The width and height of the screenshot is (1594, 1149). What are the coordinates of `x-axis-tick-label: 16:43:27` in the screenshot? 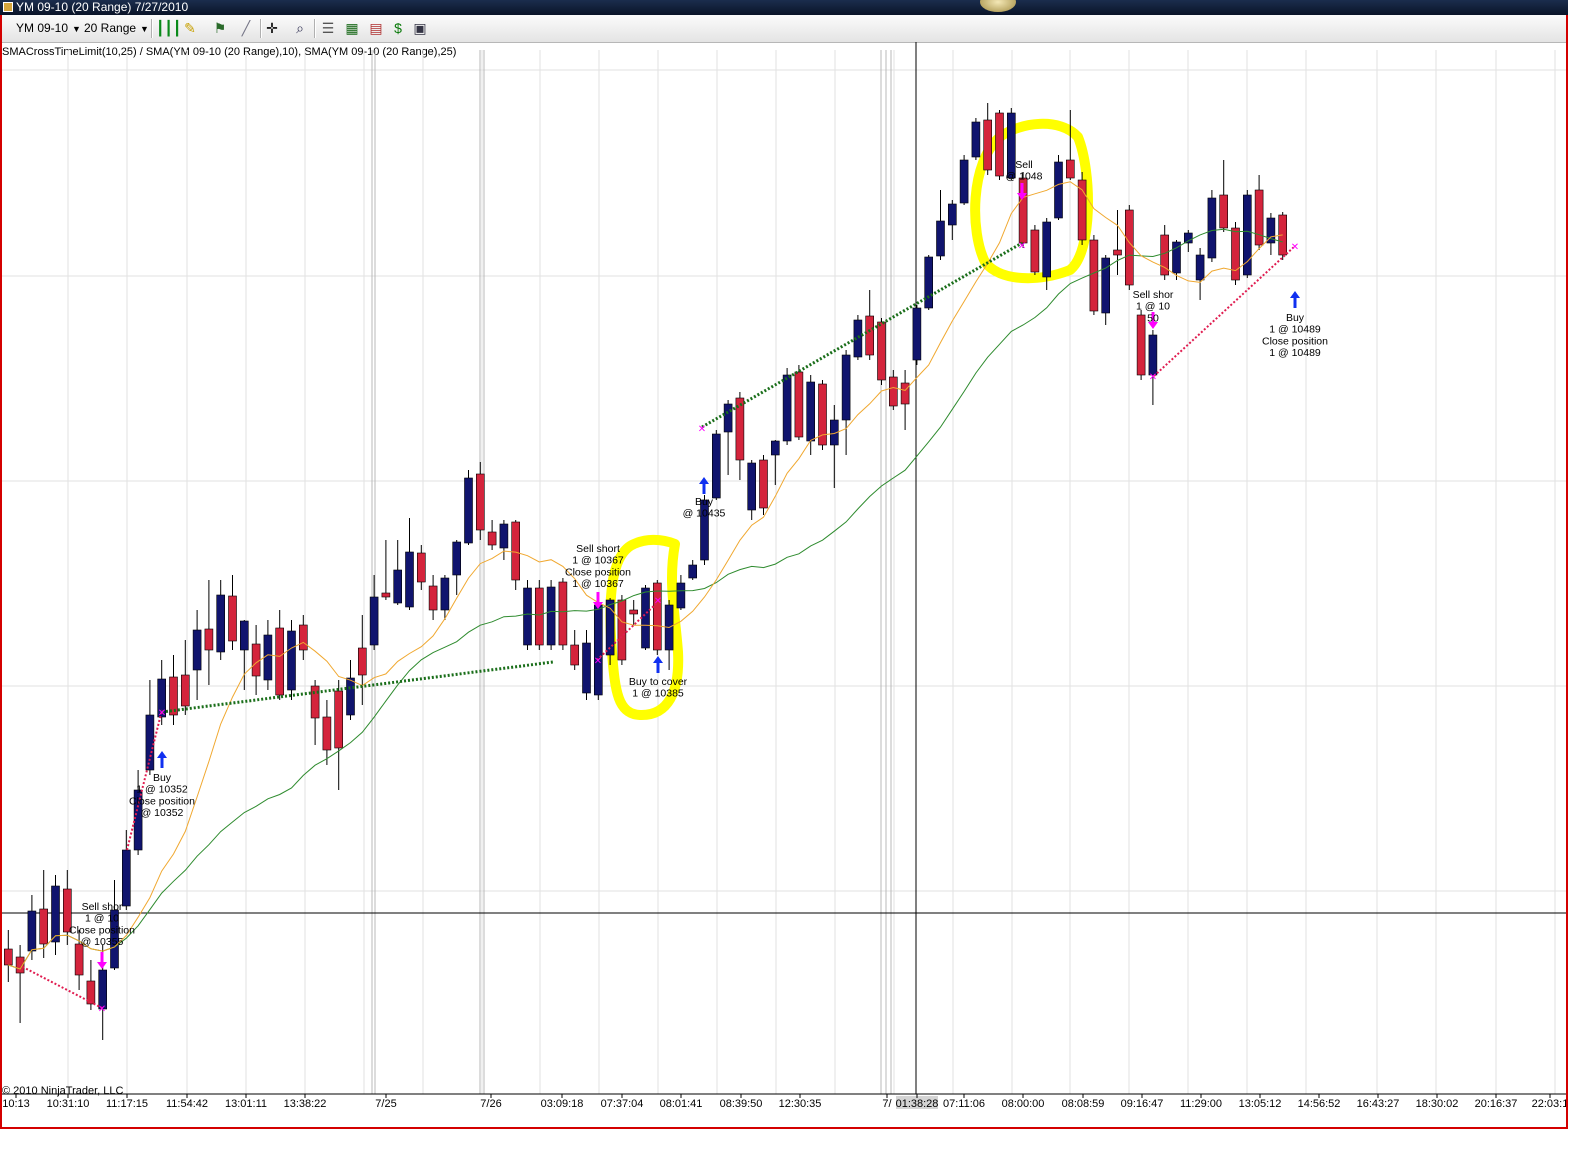 It's located at (1378, 1102).